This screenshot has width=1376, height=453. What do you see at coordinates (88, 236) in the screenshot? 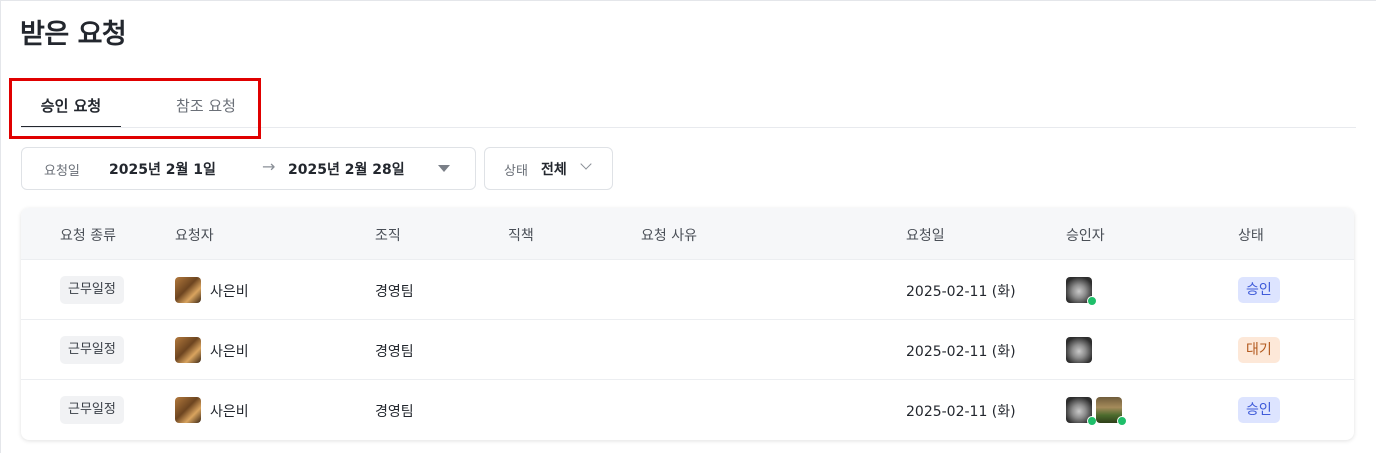
I see `column-header-type: 요청 종류` at bounding box center [88, 236].